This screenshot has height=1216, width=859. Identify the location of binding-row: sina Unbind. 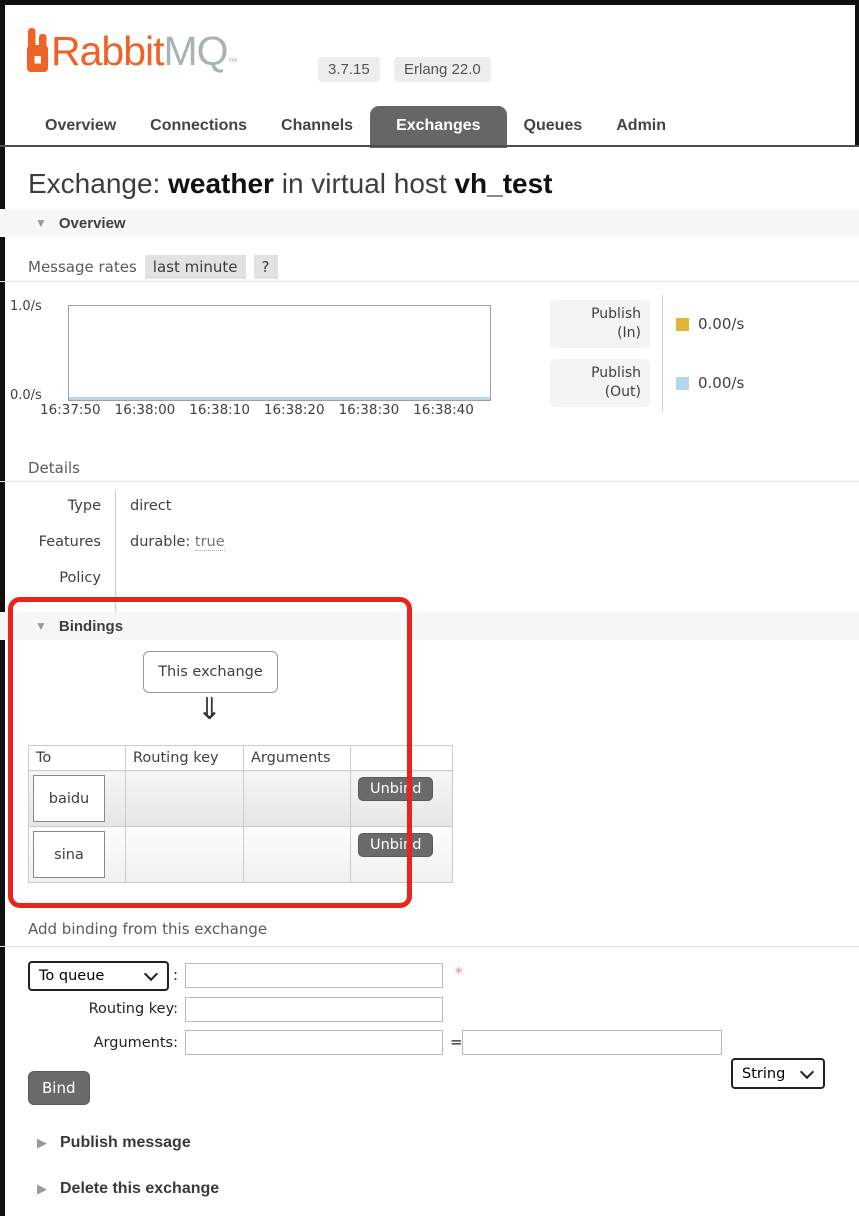
(240, 854).